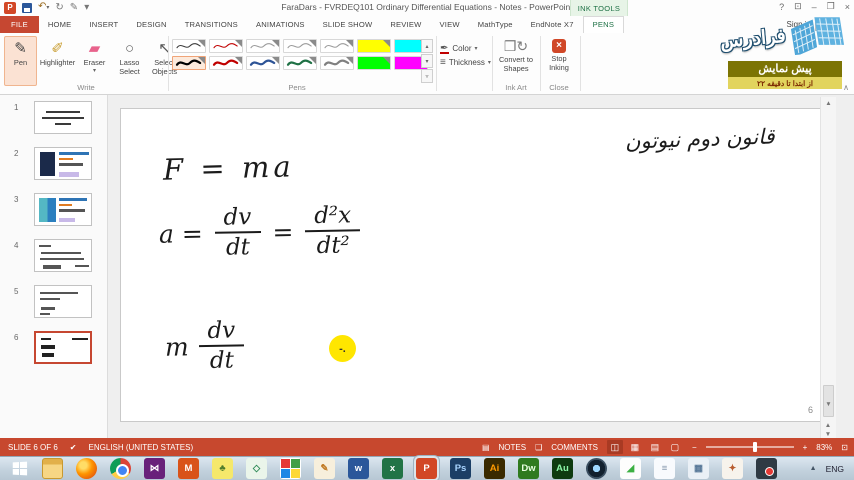 This screenshot has width=854, height=480. I want to click on save-icon, so click(27, 7).